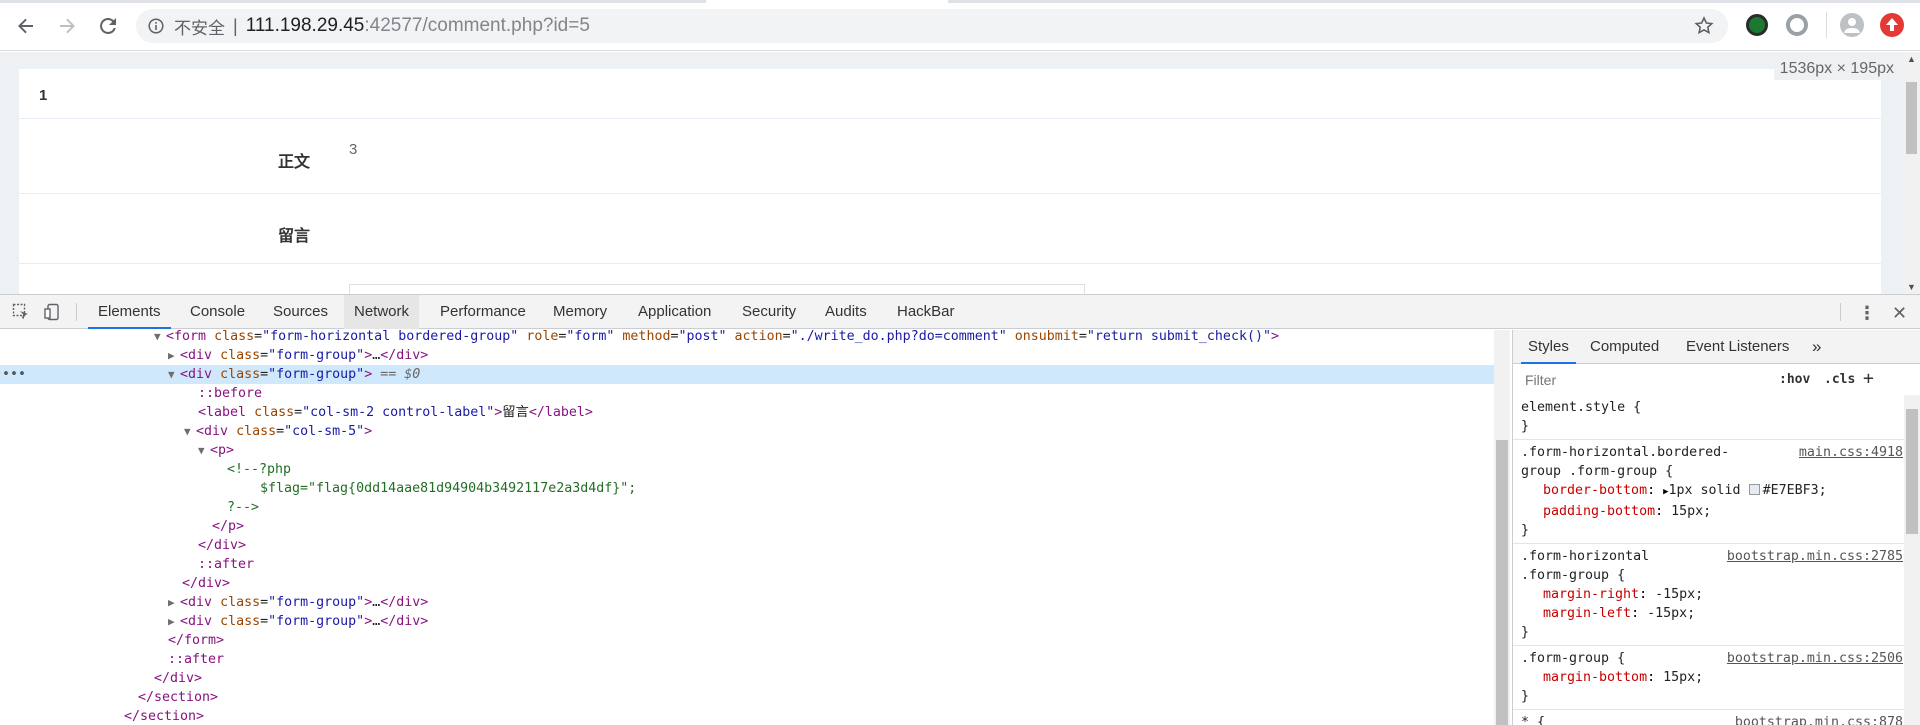  Describe the element at coordinates (717, 289) in the screenshot. I see `message-textarea` at that location.